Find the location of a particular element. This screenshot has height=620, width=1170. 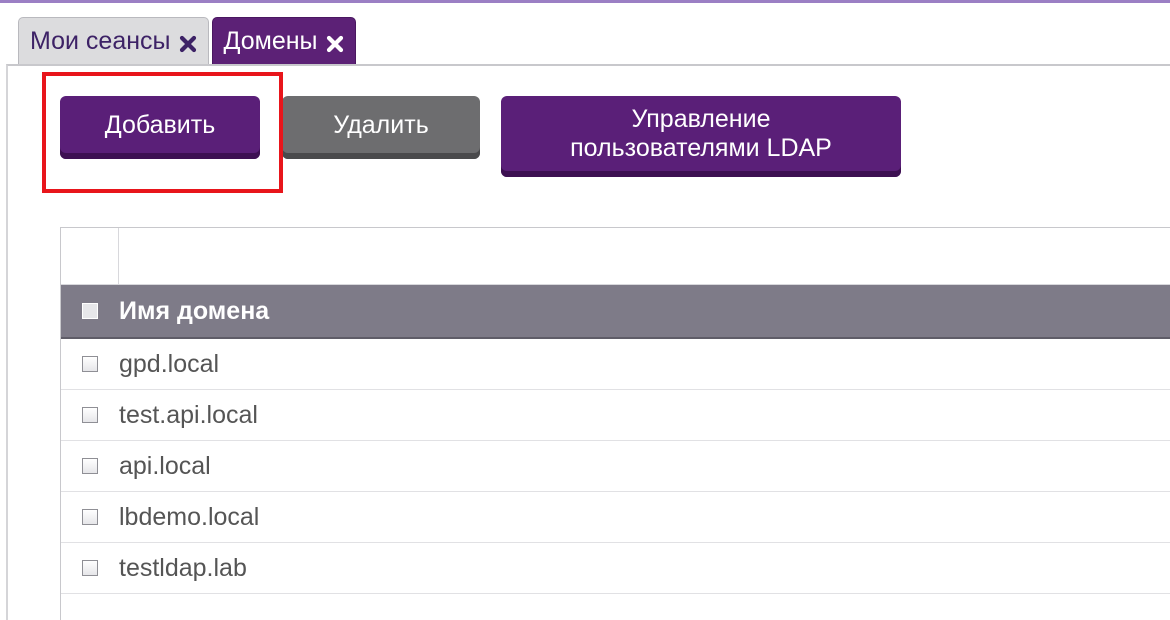

table-row: test.api.local is located at coordinates (615, 415).